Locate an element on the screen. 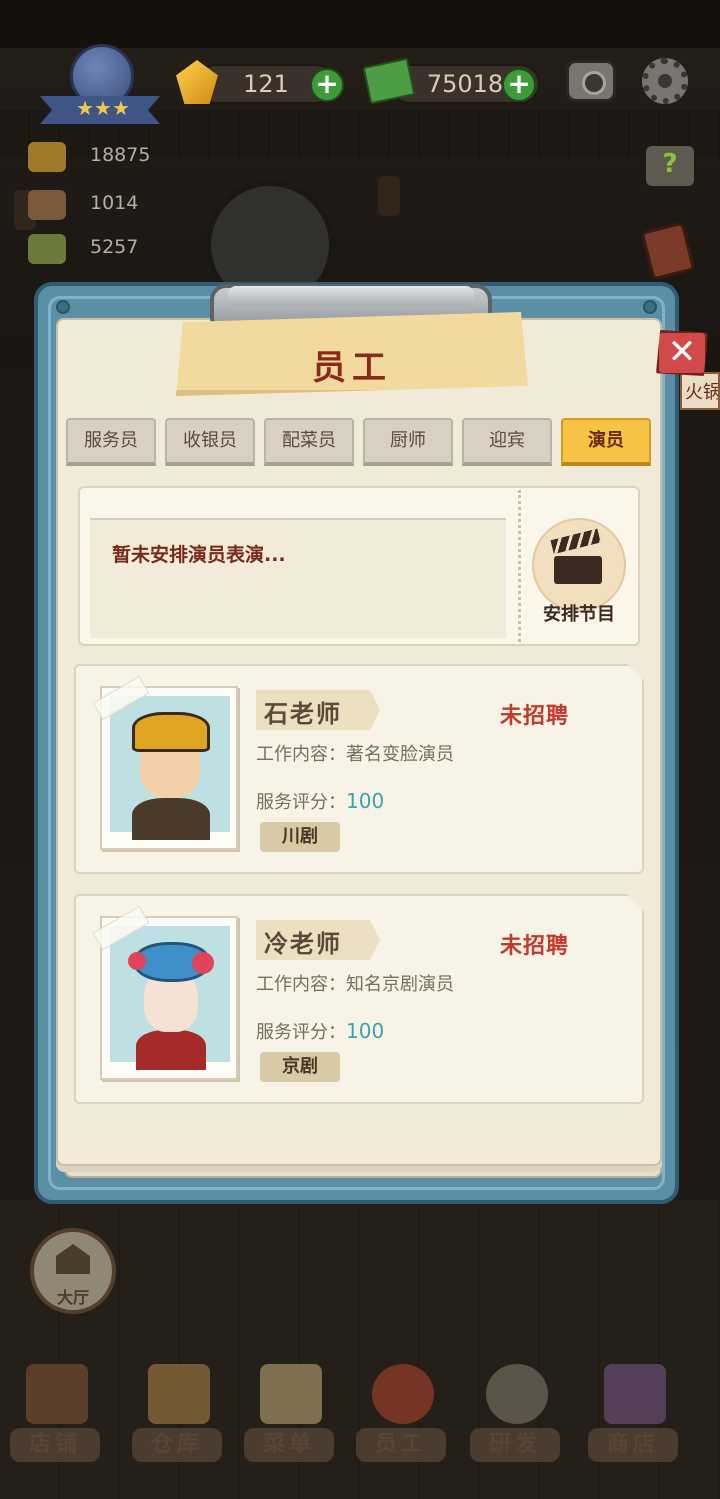 The height and width of the screenshot is (1499, 720). nav-label: 研发 is located at coordinates (514, 1444).